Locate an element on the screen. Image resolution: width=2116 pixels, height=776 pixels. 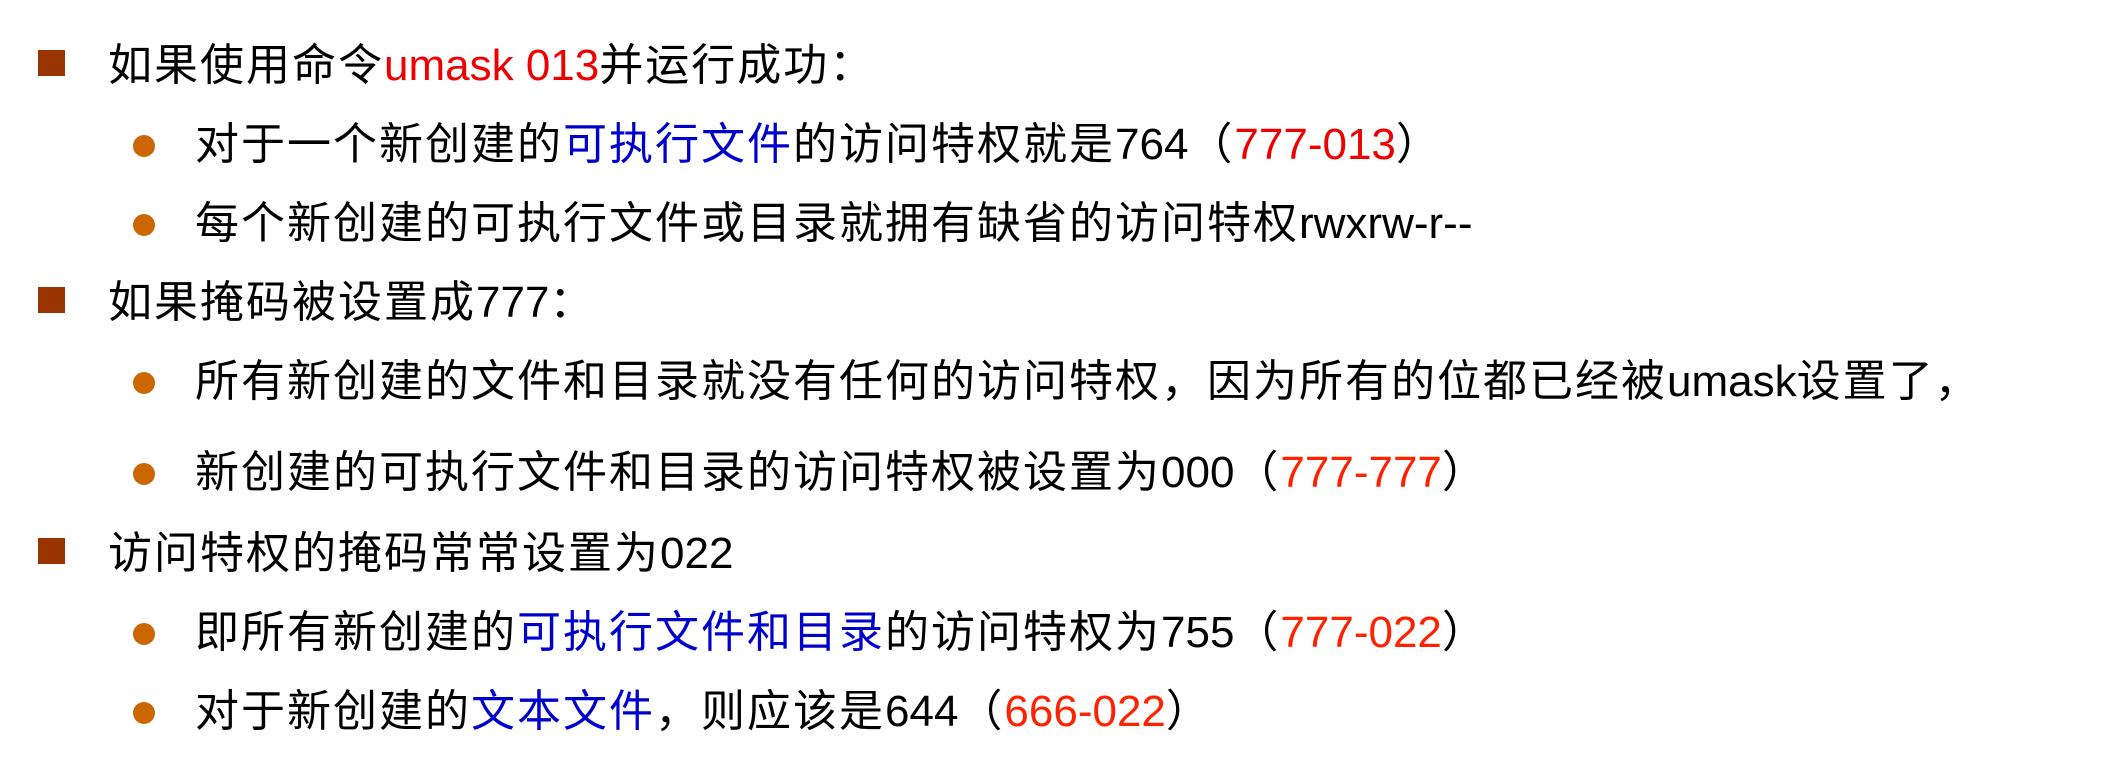
text-segment: 022 is located at coordinates (697, 553).